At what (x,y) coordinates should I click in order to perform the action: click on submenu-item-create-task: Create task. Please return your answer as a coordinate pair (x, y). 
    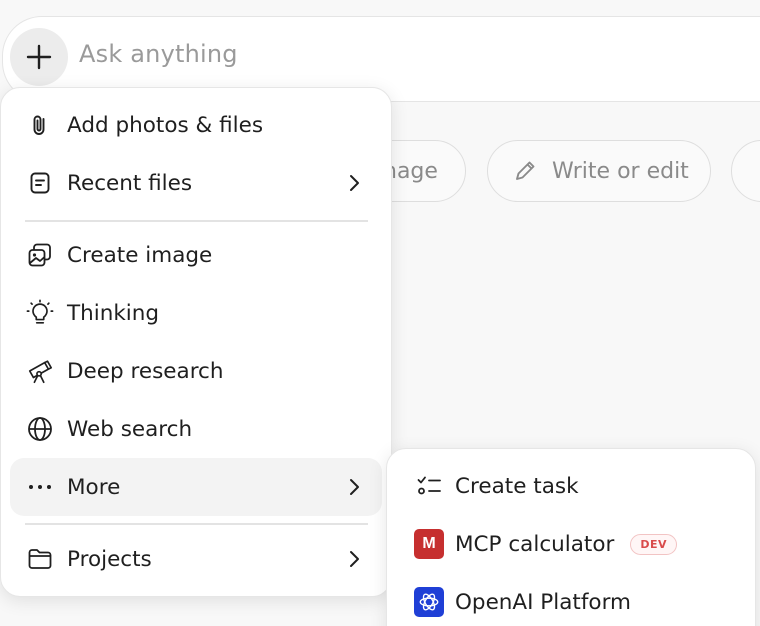
    Looking at the image, I should click on (572, 486).